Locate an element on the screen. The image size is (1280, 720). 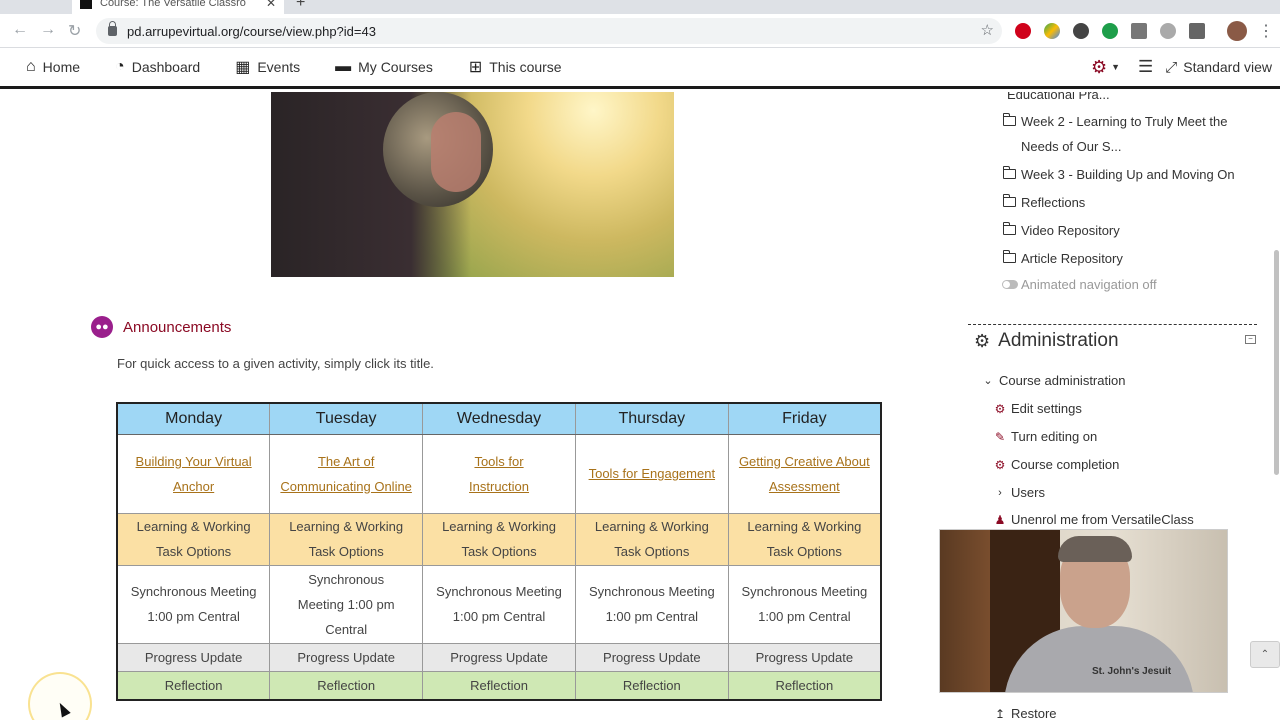
activity-link: The Art of Communicating Online is located at coordinates (346, 474).